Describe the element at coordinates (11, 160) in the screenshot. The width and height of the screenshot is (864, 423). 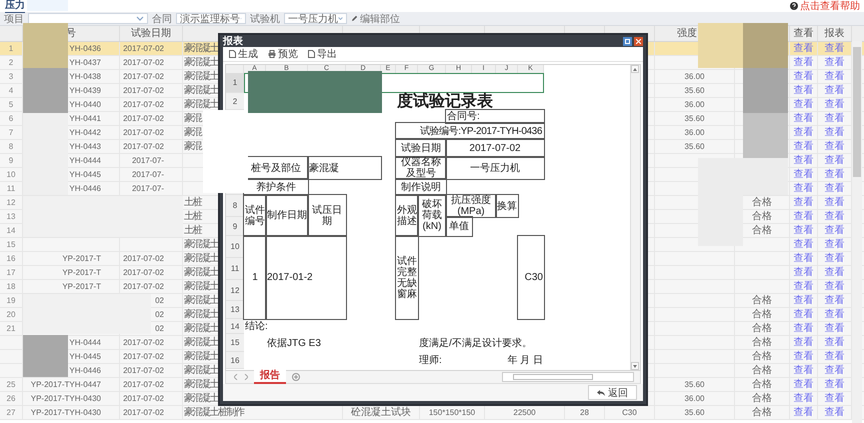
I see `table-cell: 9` at that location.